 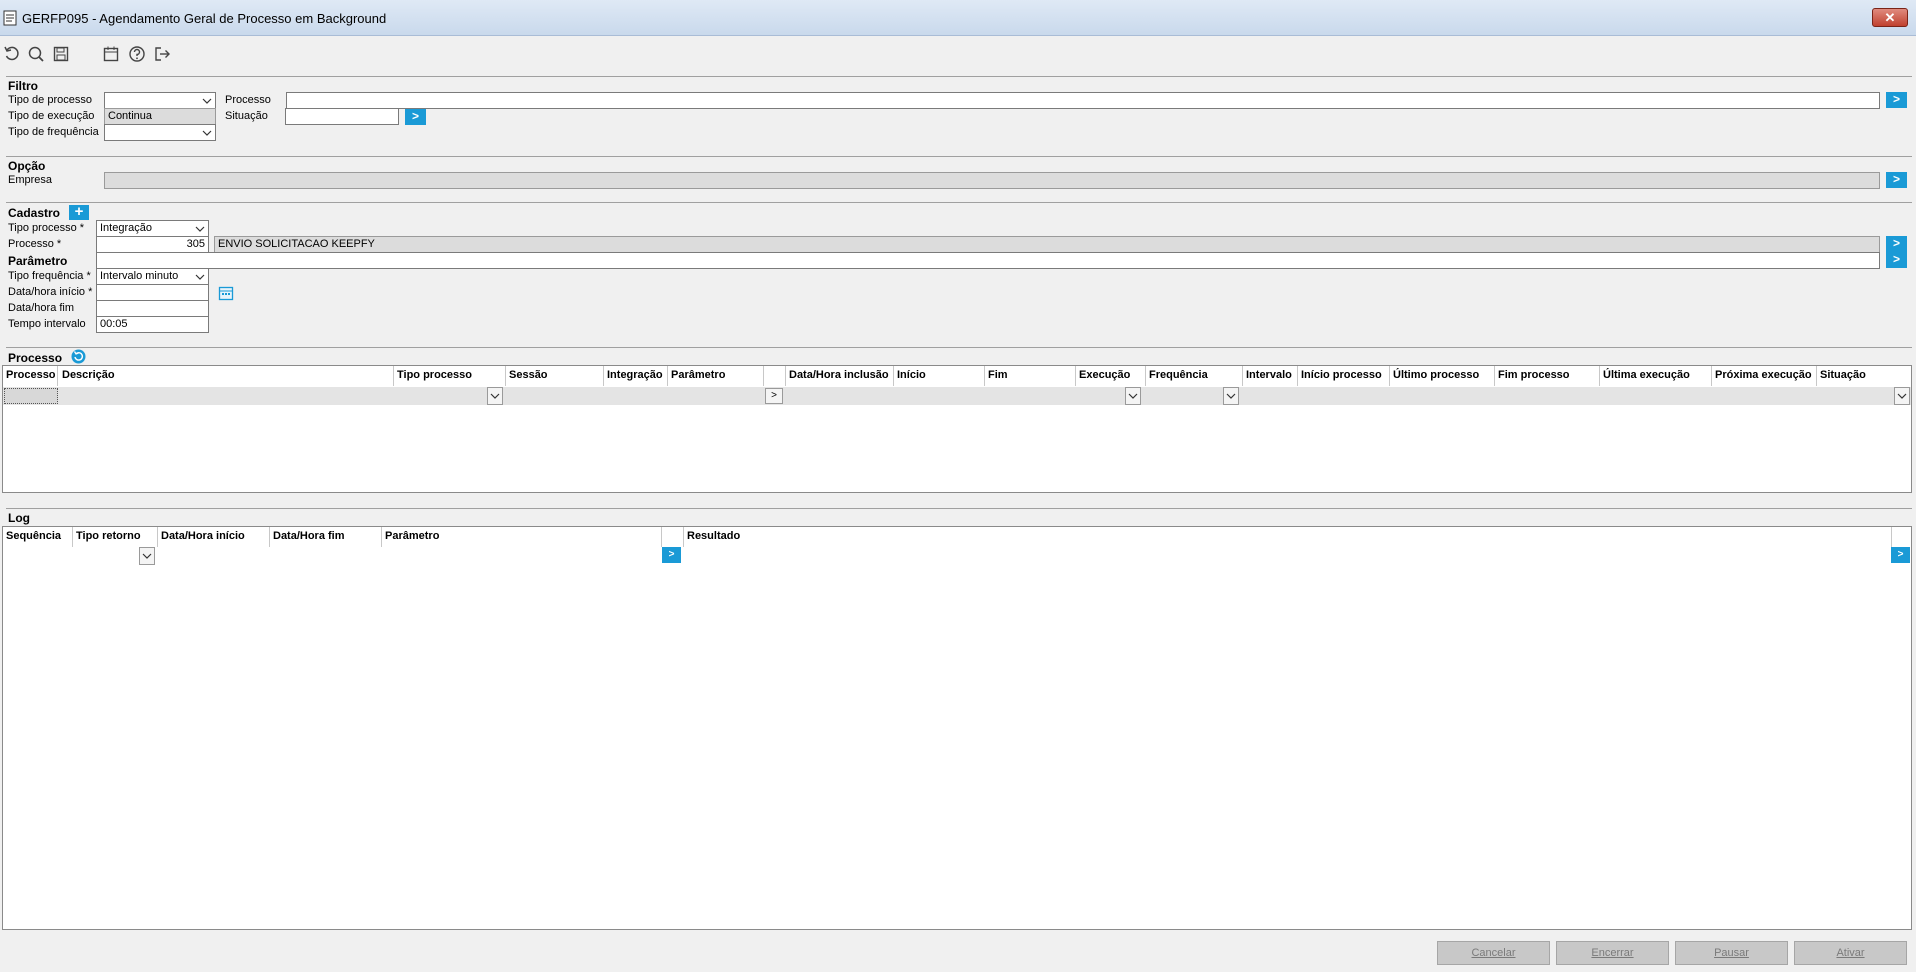 What do you see at coordinates (79, 212) in the screenshot?
I see `add-button: +` at bounding box center [79, 212].